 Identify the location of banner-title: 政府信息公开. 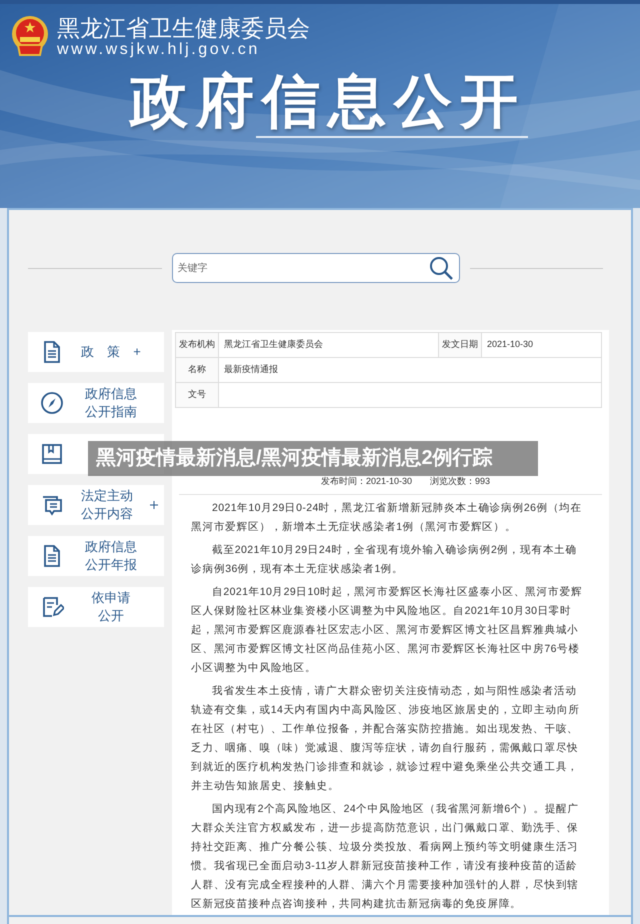
(328, 102).